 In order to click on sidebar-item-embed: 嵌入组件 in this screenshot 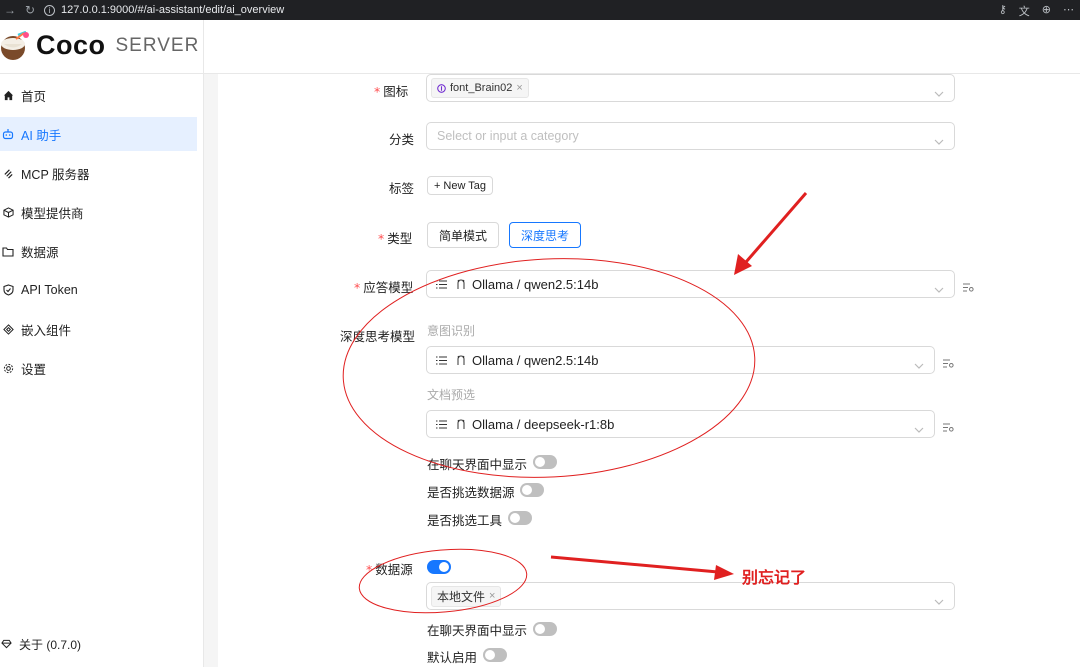, I will do `click(98, 329)`.